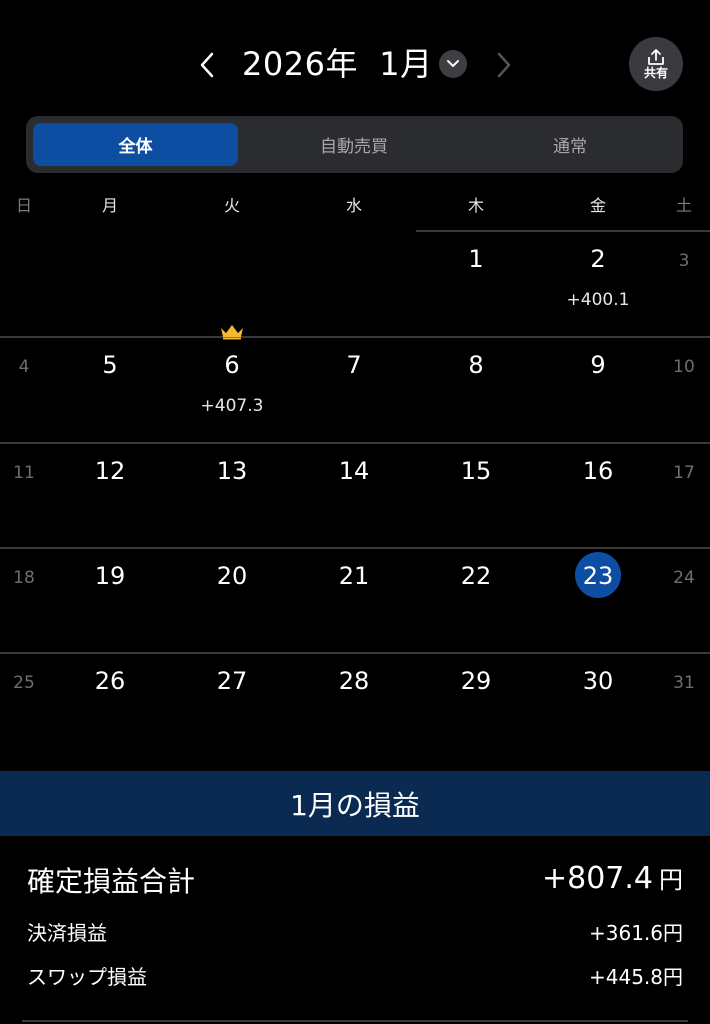 The height and width of the screenshot is (1024, 710). What do you see at coordinates (684, 578) in the screenshot?
I see `day-number: 24` at bounding box center [684, 578].